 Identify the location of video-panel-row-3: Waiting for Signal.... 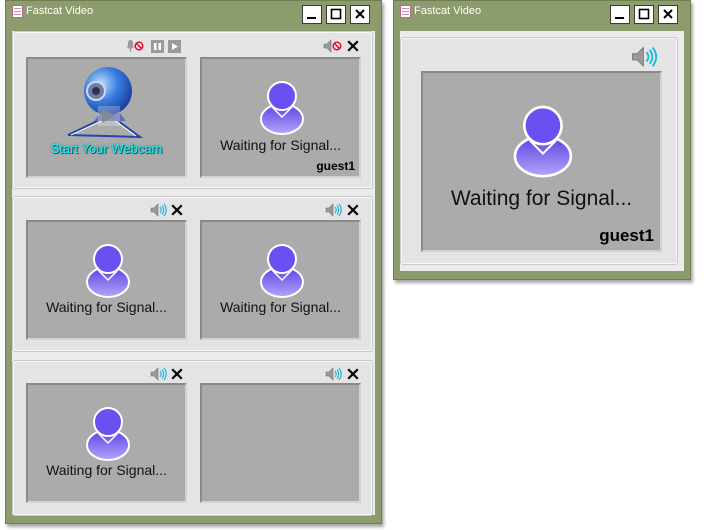
(192, 438).